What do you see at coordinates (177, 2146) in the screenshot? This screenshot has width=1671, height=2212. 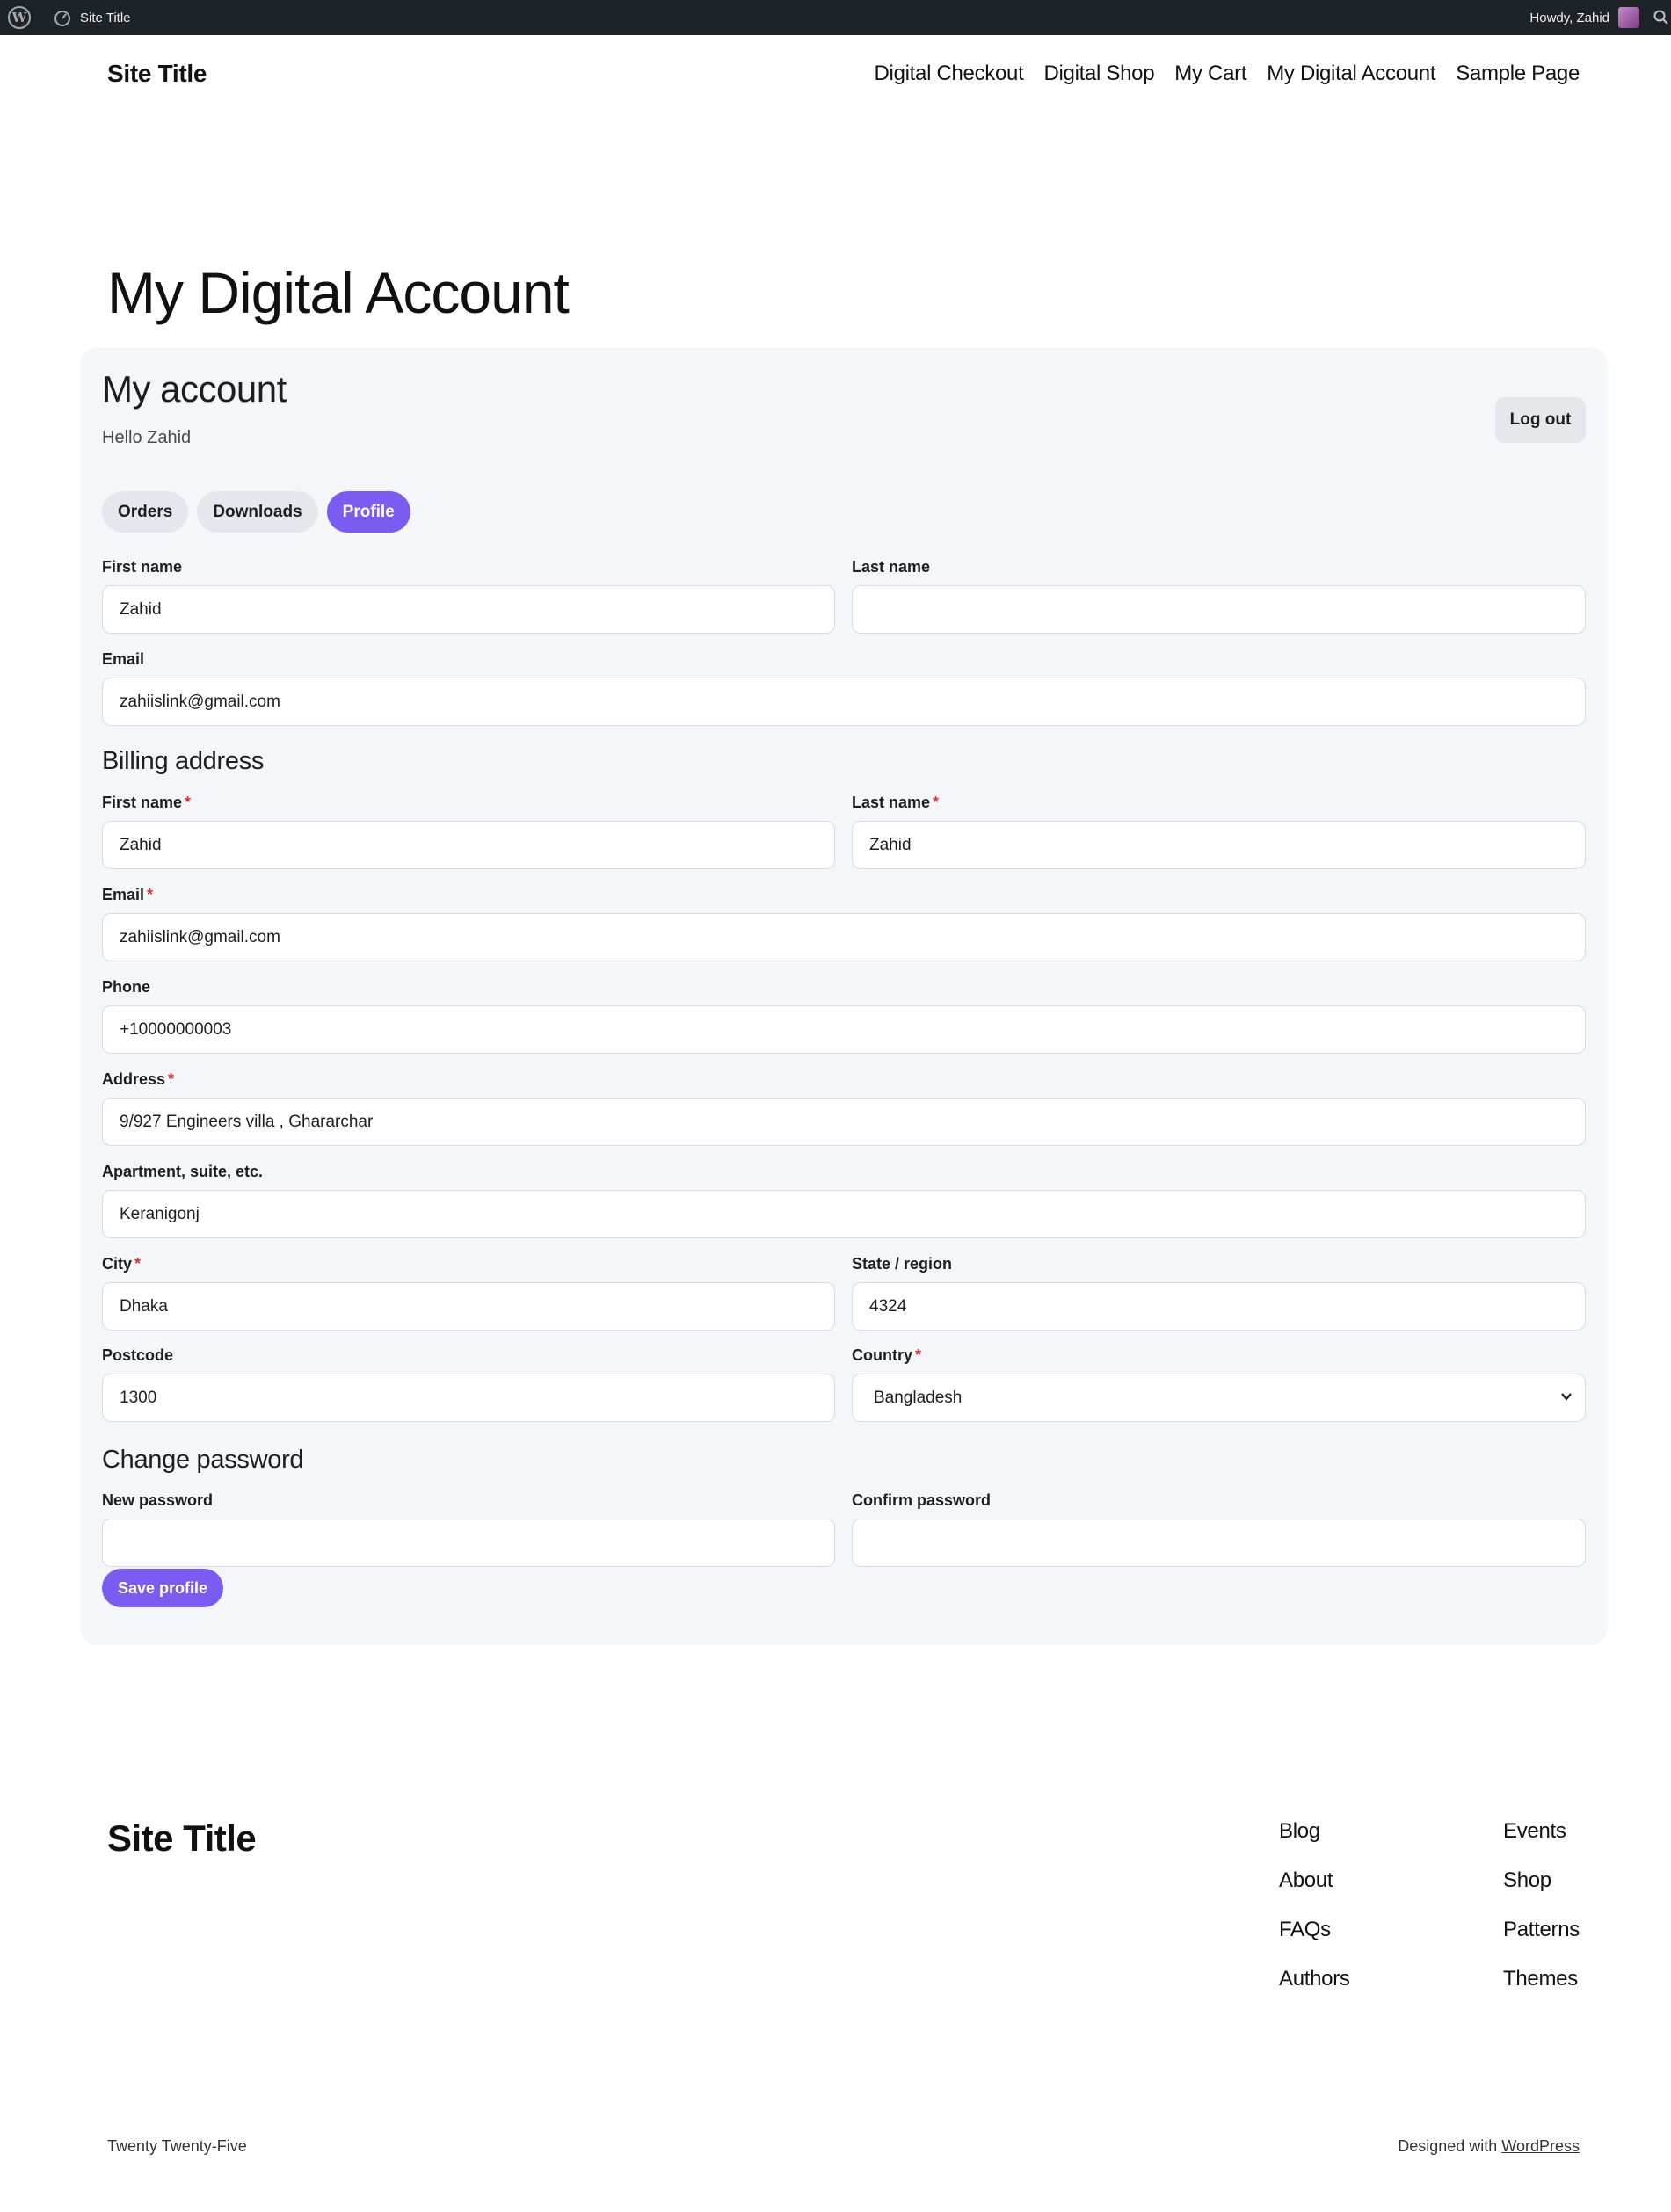 I see `theme-name: Twenty Twenty-Five` at bounding box center [177, 2146].